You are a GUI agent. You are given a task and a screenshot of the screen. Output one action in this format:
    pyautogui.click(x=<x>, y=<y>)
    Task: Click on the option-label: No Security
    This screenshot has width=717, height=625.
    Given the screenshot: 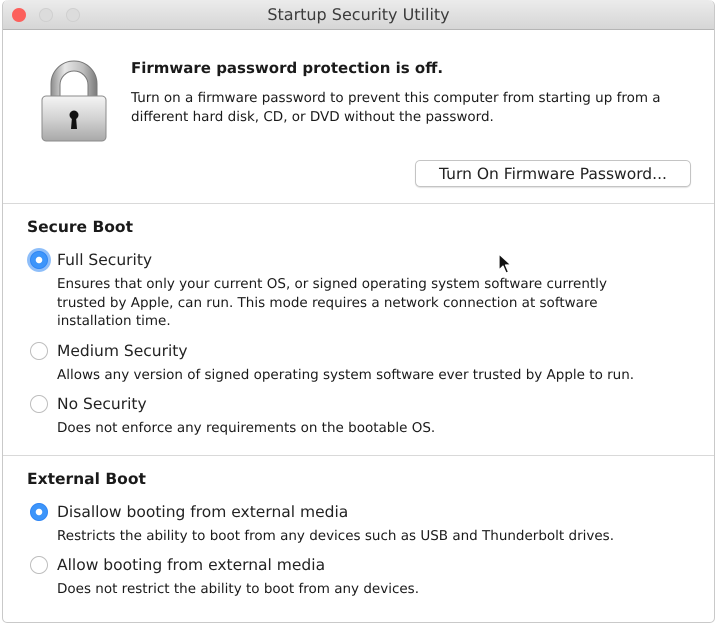 What is the action you would take?
    pyautogui.click(x=102, y=404)
    